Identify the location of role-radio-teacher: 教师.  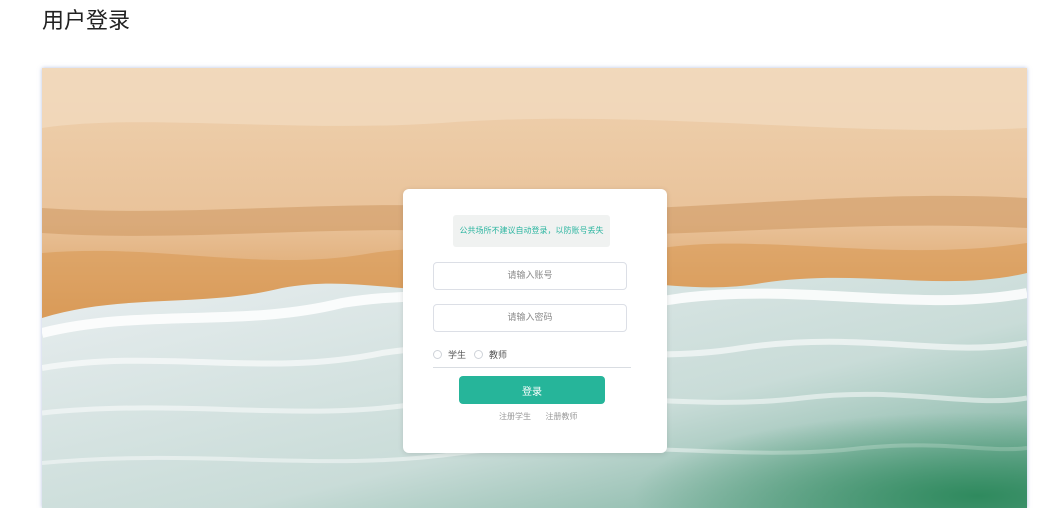
(490, 354).